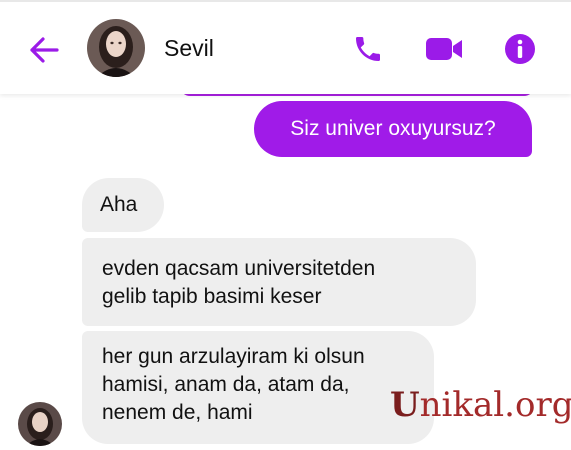  I want to click on contact-name: Sevil, so click(189, 48).